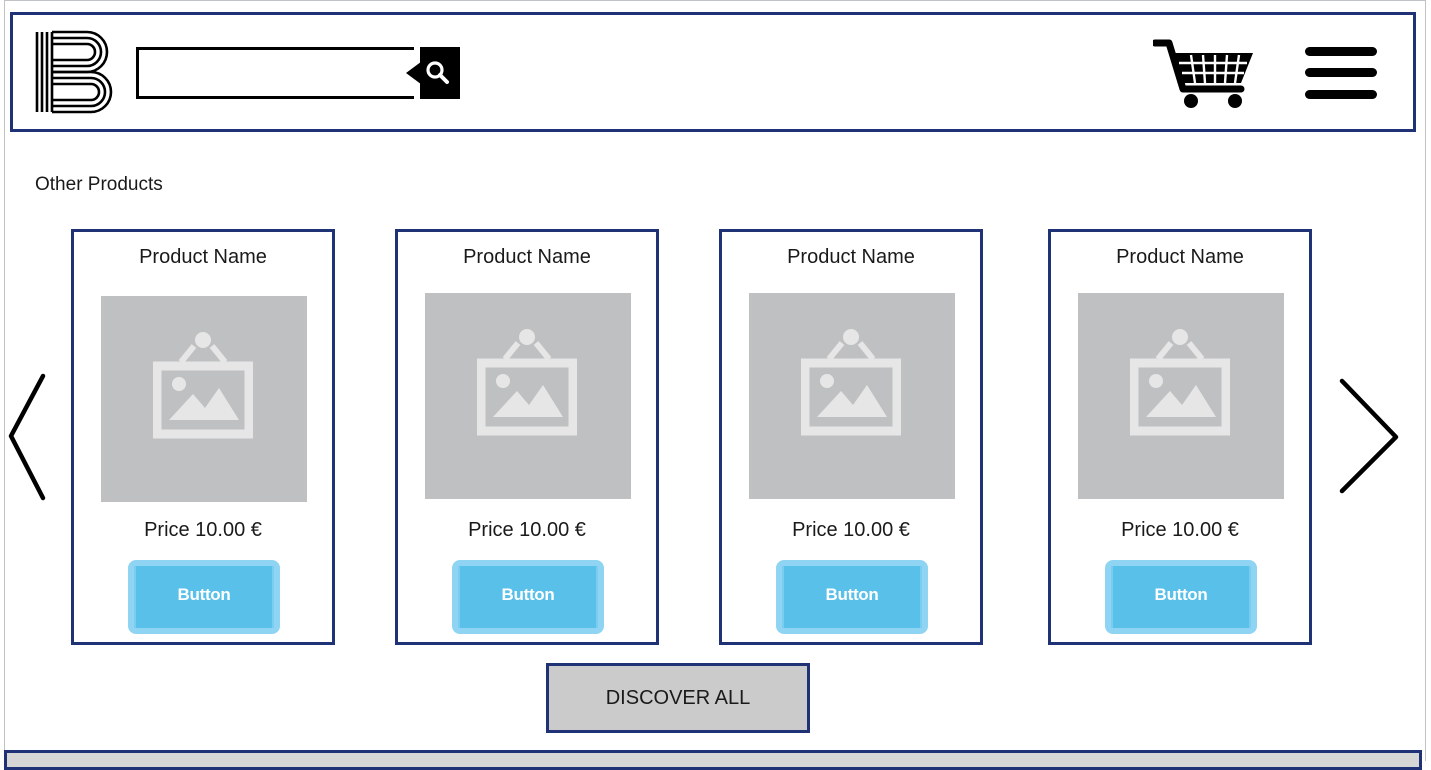 The image size is (1431, 770). What do you see at coordinates (437, 72) in the screenshot?
I see `search-icon` at bounding box center [437, 72].